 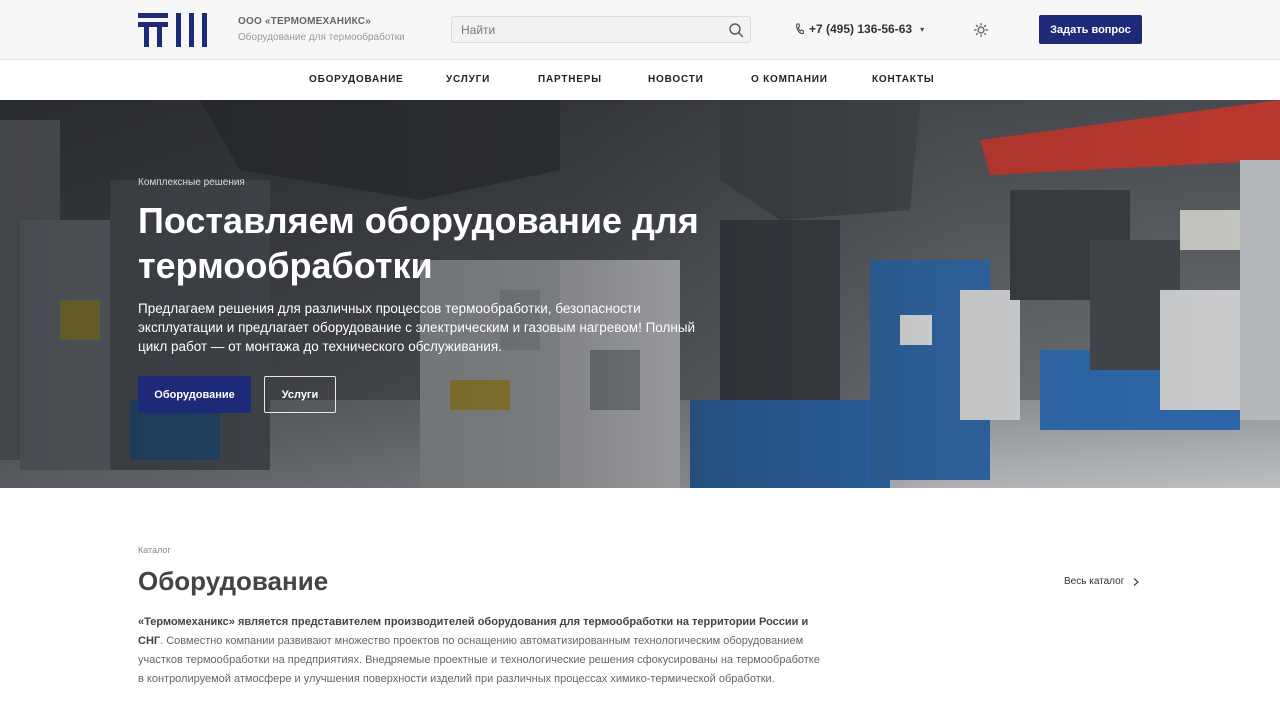 I want to click on phone-icon, so click(x=799, y=29).